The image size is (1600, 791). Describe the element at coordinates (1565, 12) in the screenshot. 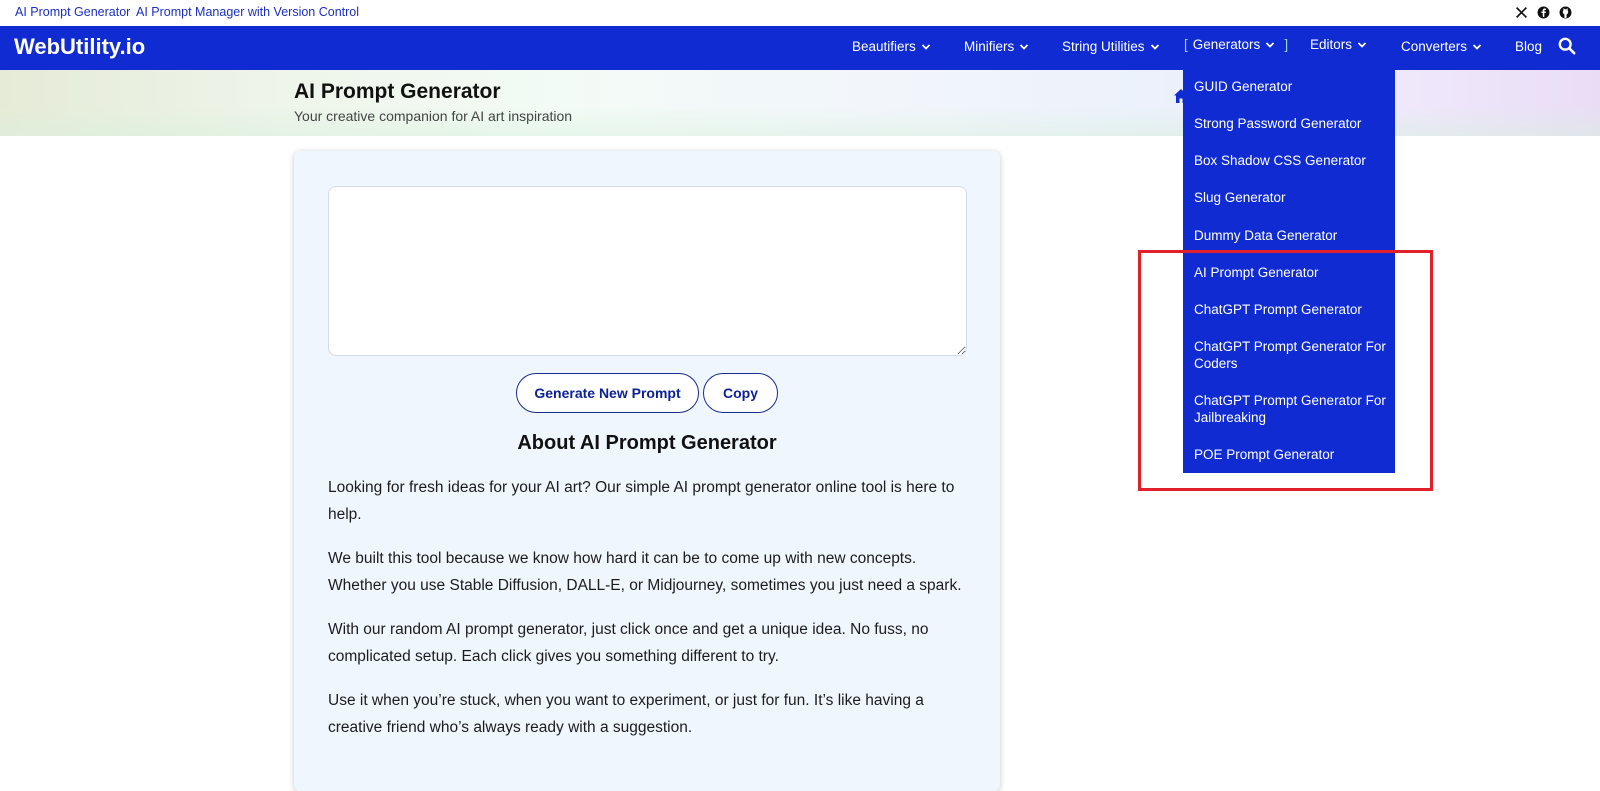

I see `github-icon` at that location.